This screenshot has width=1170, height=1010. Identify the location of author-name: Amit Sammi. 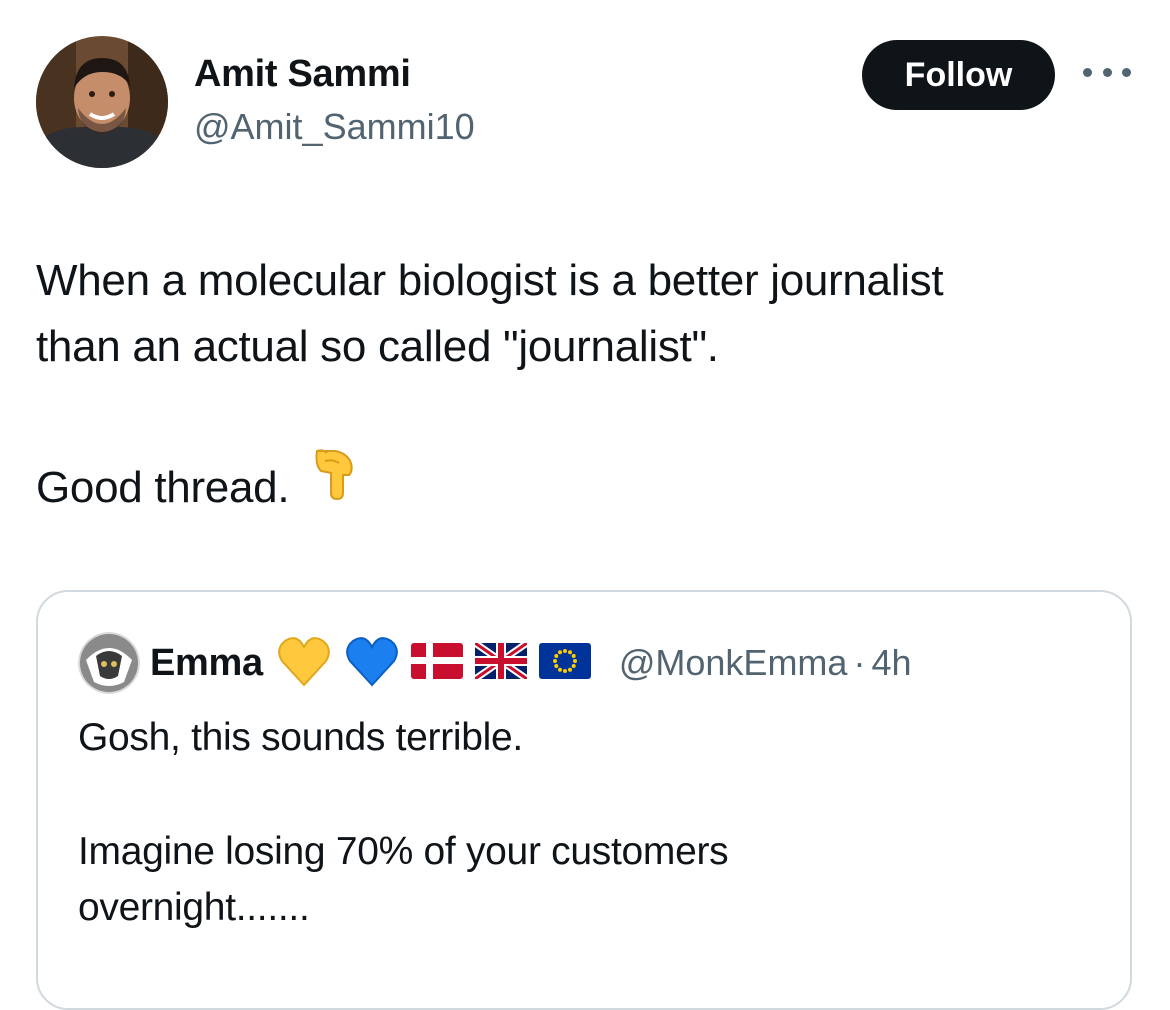
(302, 74).